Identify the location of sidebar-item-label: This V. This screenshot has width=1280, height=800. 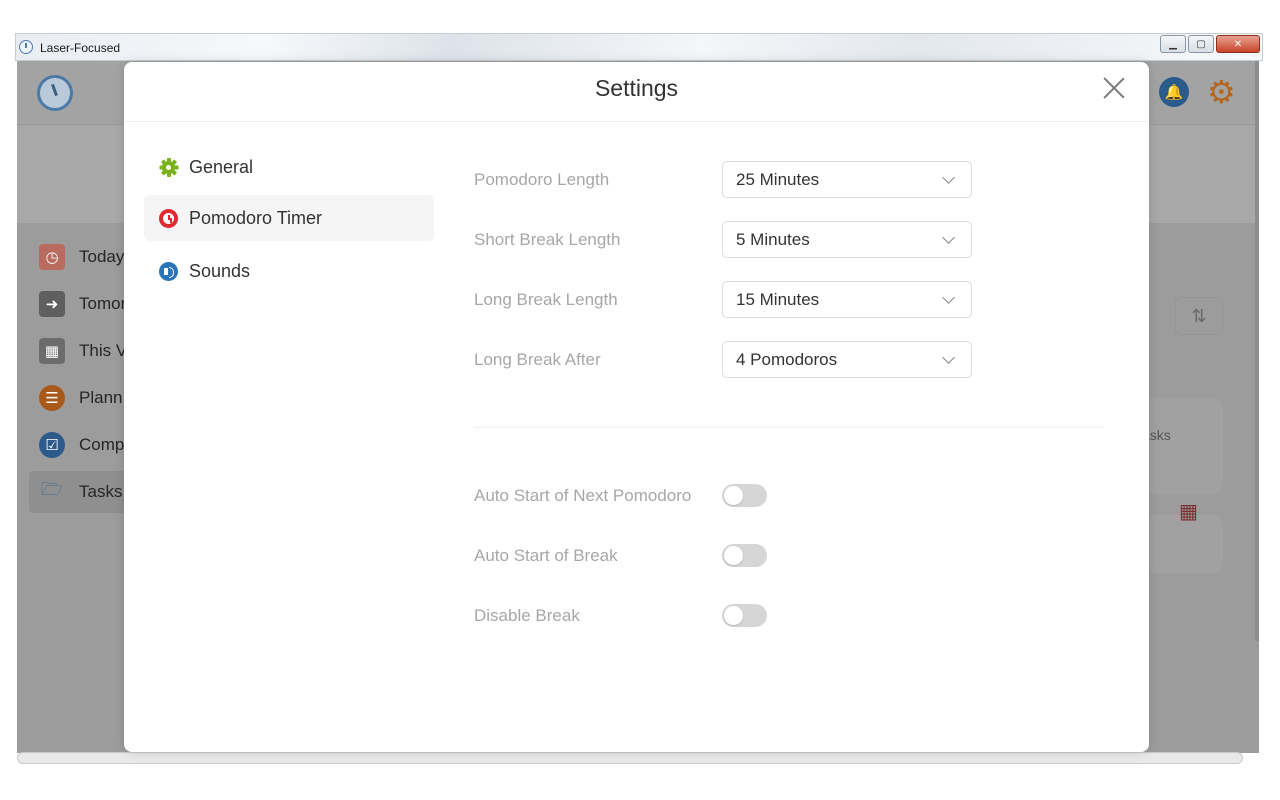
(103, 350).